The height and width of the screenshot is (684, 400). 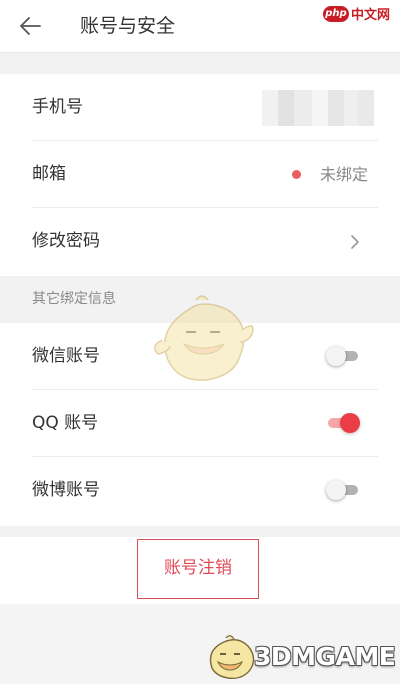 What do you see at coordinates (49, 174) in the screenshot?
I see `email-label: 邮箱` at bounding box center [49, 174].